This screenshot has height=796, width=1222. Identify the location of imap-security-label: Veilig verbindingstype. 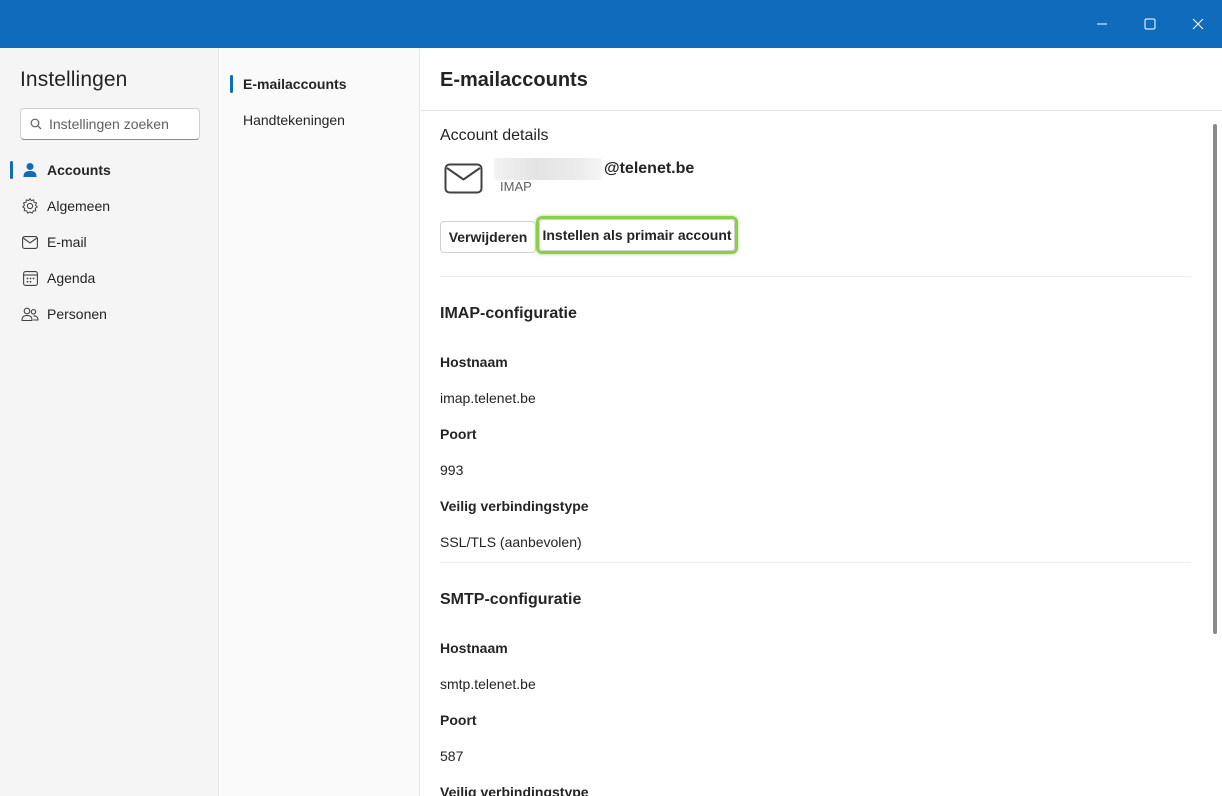
(514, 506).